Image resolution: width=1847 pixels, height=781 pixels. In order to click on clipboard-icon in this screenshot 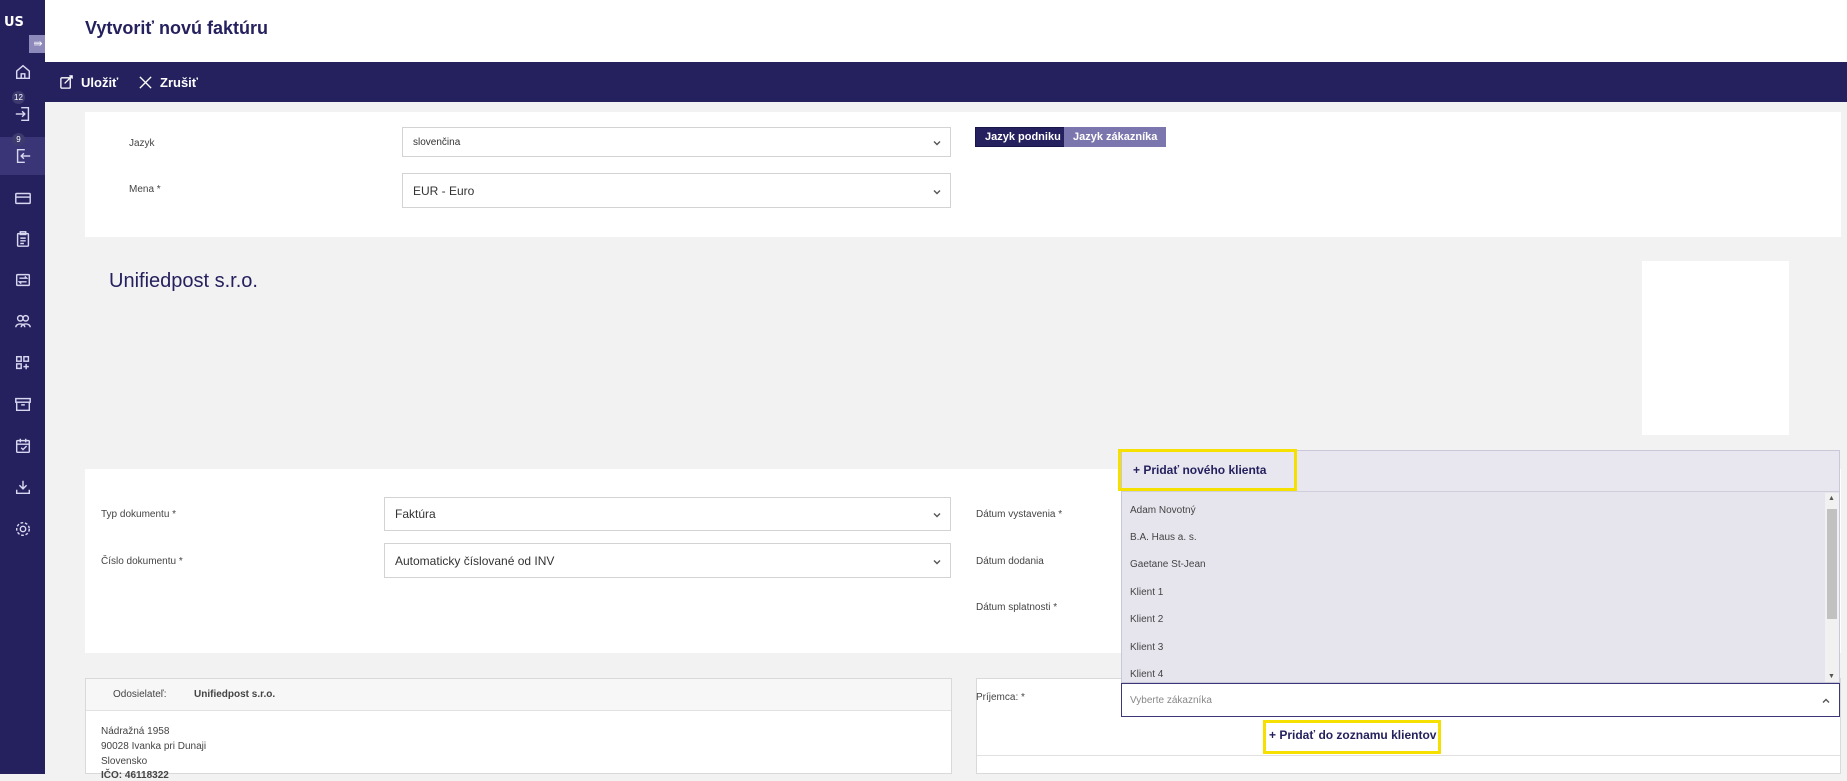, I will do `click(22, 239)`.